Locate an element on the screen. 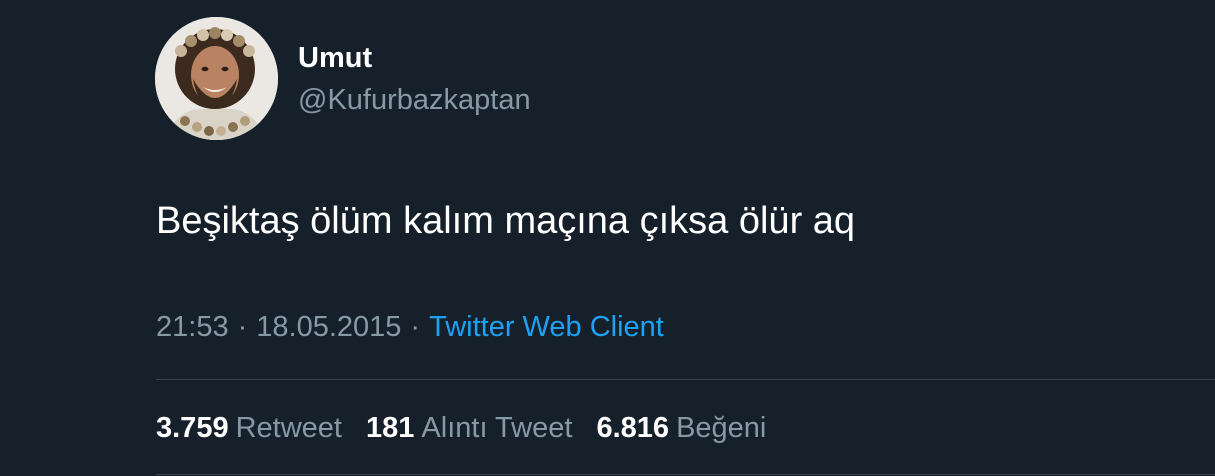  avatar-image is located at coordinates (216, 78).